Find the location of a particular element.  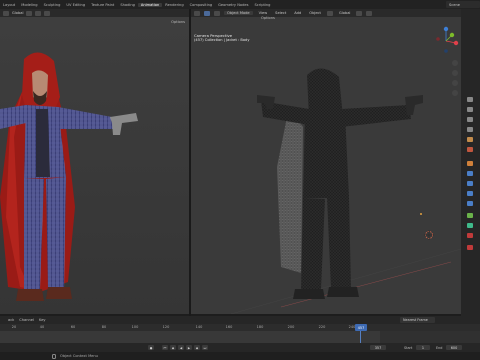

playback-controls: ● ⏮ ◆ ◀ ▶ ◆ ⏭ 357 Start 1 End 600 is located at coordinates (240, 347).